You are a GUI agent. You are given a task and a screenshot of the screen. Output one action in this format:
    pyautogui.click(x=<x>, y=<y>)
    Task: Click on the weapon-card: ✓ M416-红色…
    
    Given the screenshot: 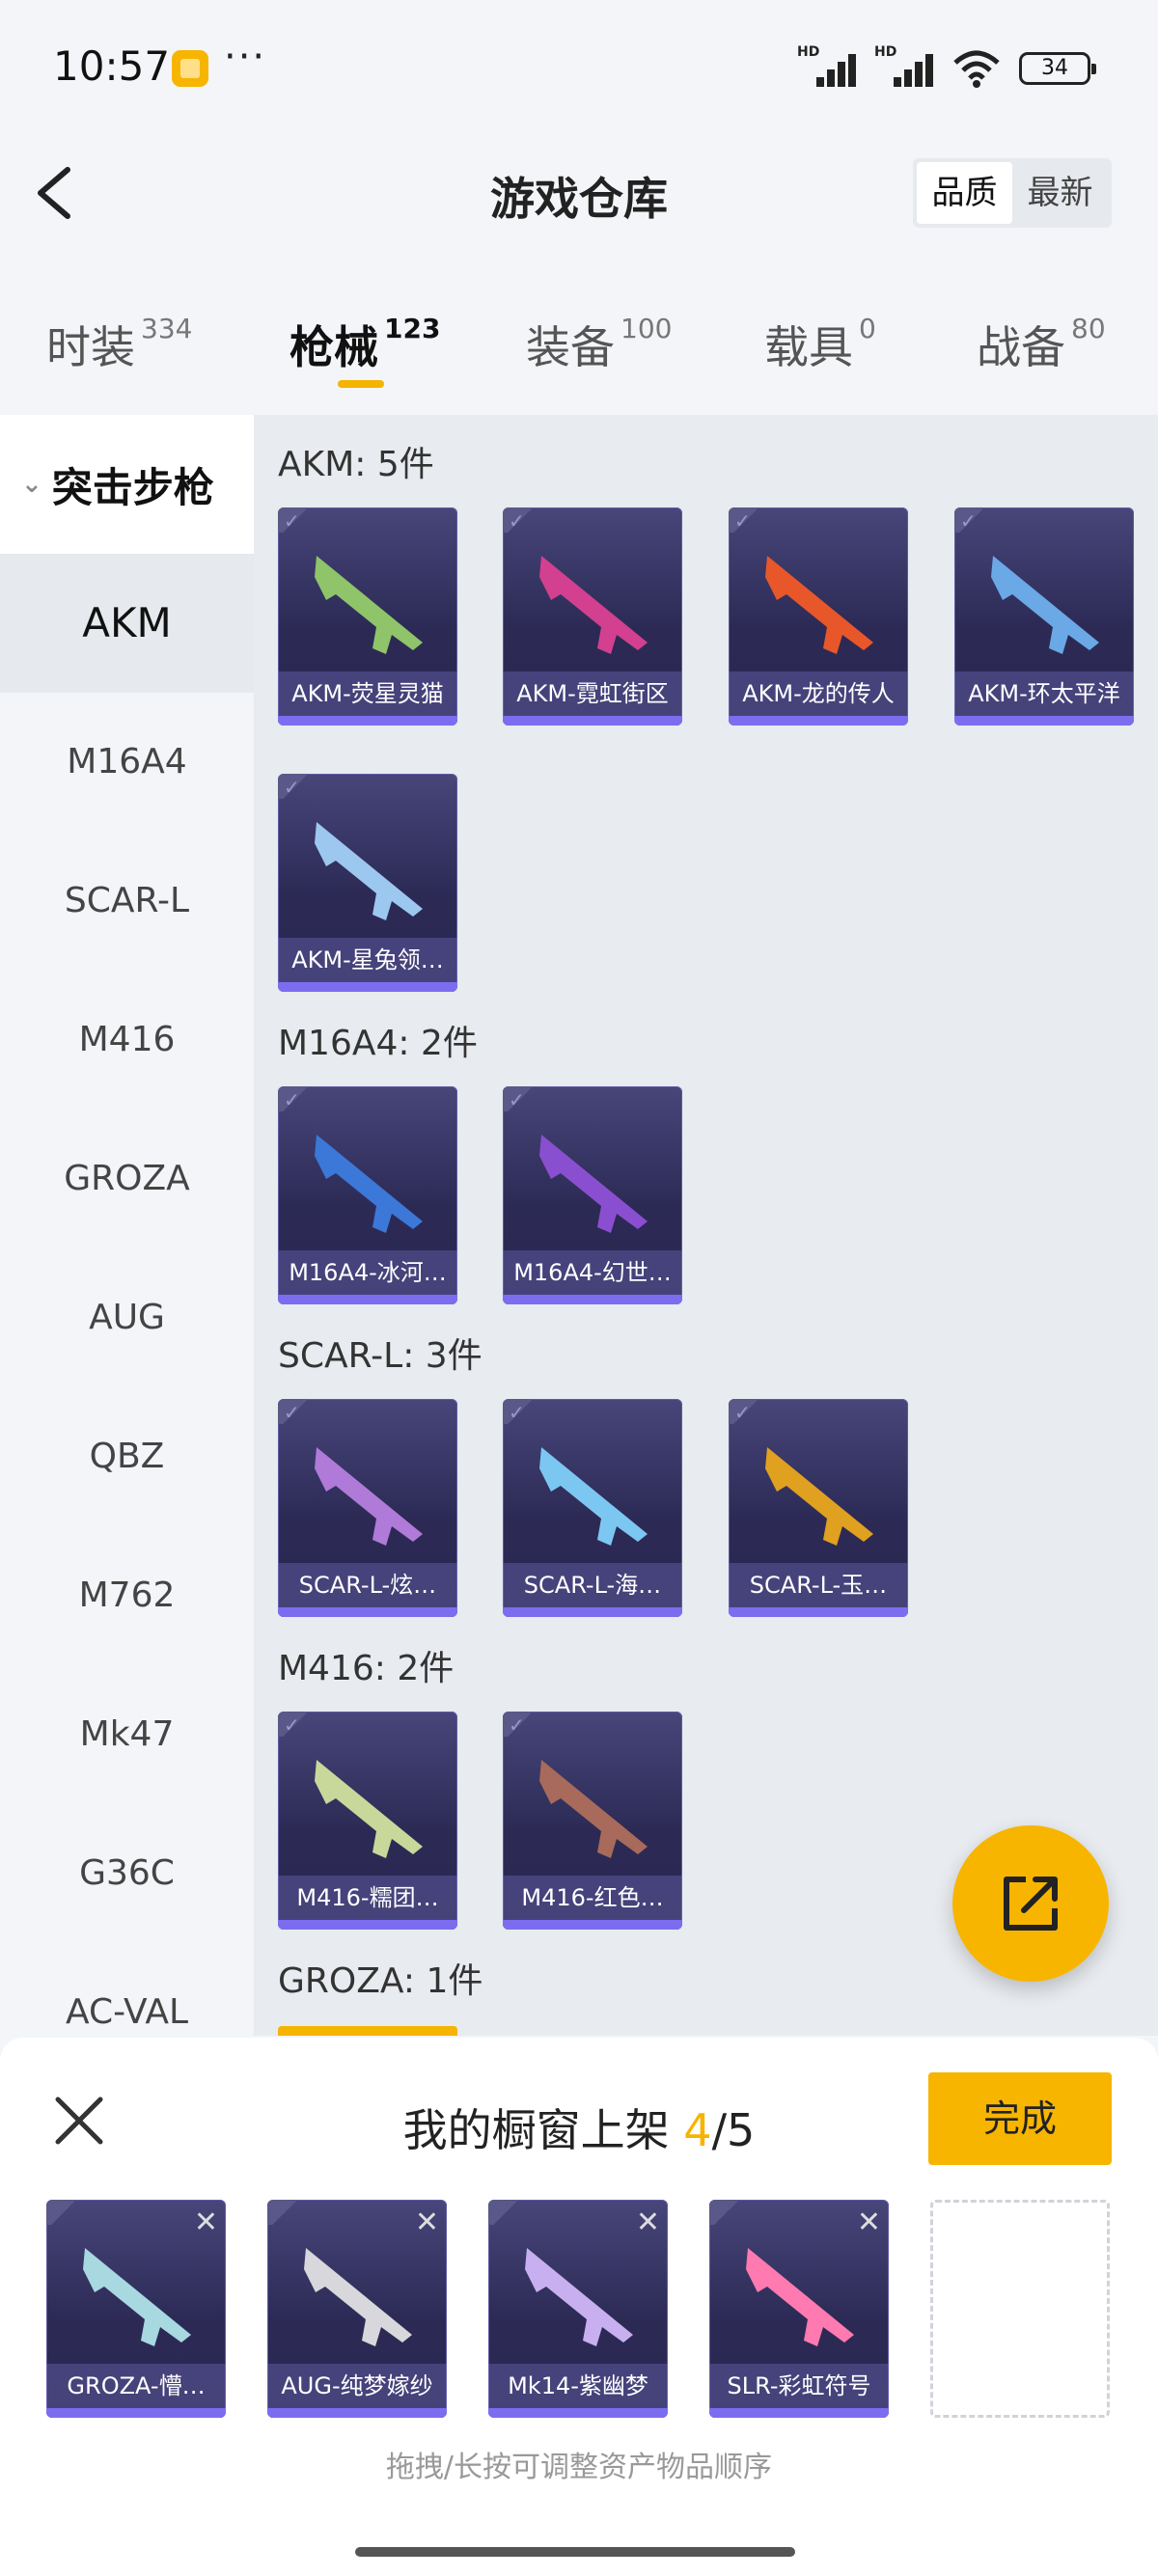 What is the action you would take?
    pyautogui.click(x=592, y=1821)
    